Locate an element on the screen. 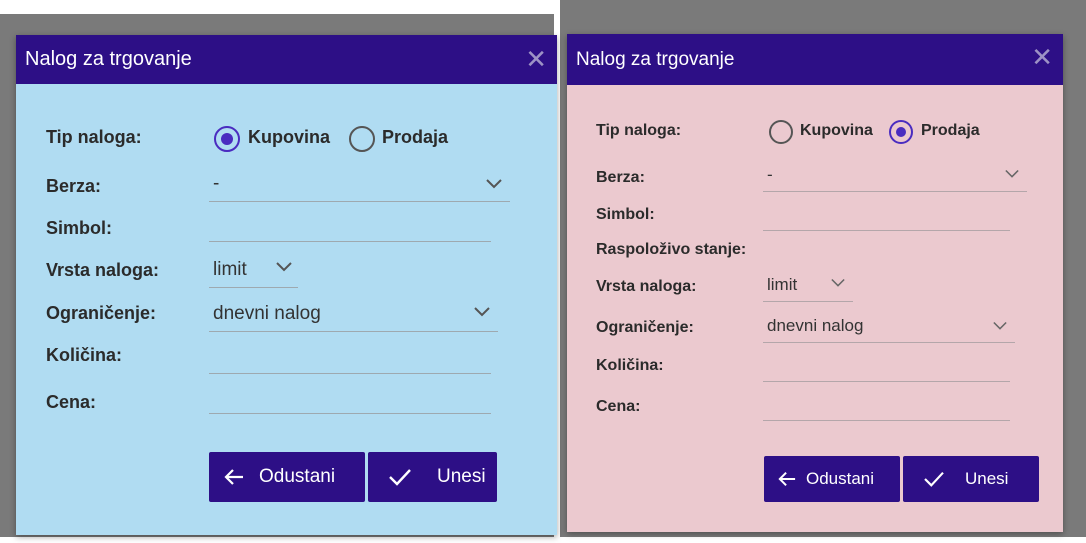 The width and height of the screenshot is (1086, 543). backdrop-edge is located at coordinates (279, 7).